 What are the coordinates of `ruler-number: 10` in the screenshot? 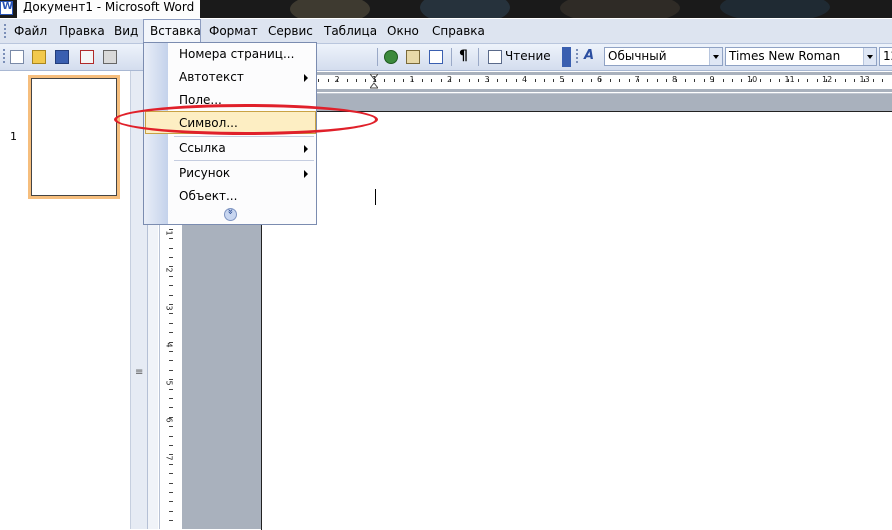 It's located at (752, 80).